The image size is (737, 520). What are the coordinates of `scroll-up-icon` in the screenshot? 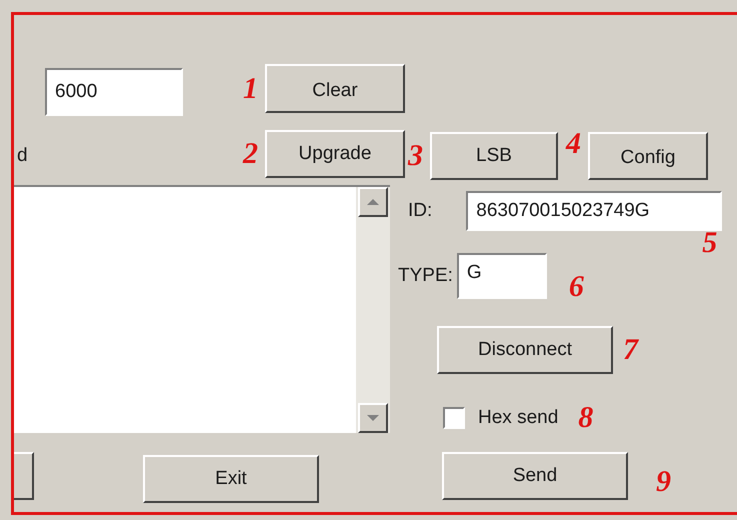 It's located at (373, 202).